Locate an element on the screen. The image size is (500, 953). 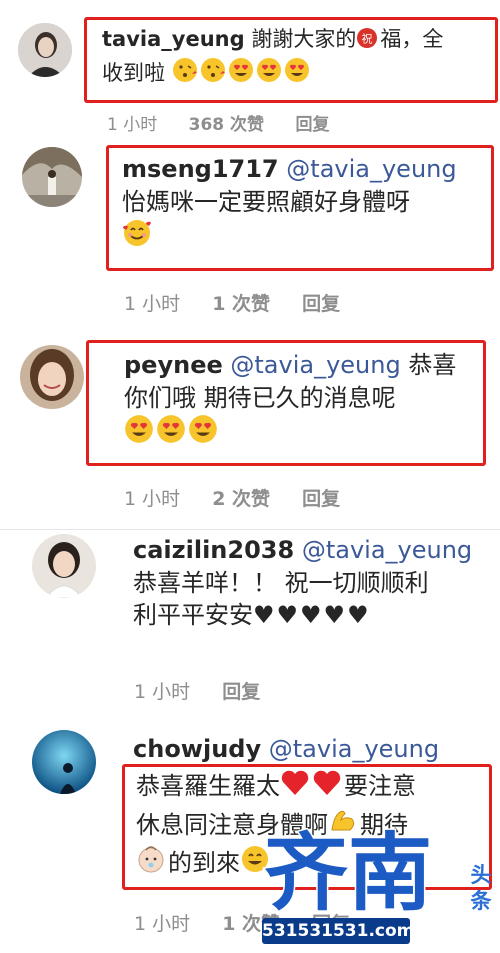
avatar-caizilin is located at coordinates (64, 566).